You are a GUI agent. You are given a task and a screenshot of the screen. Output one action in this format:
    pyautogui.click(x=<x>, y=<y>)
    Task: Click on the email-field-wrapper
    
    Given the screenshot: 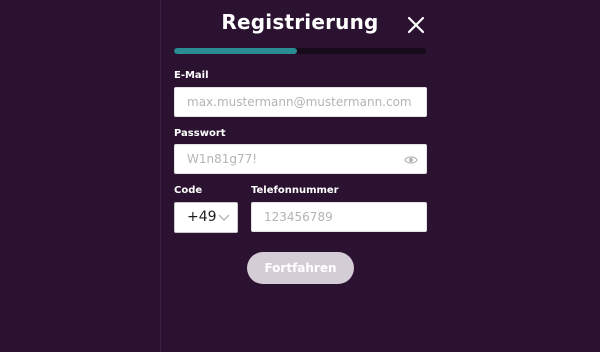 What is the action you would take?
    pyautogui.click(x=300, y=102)
    